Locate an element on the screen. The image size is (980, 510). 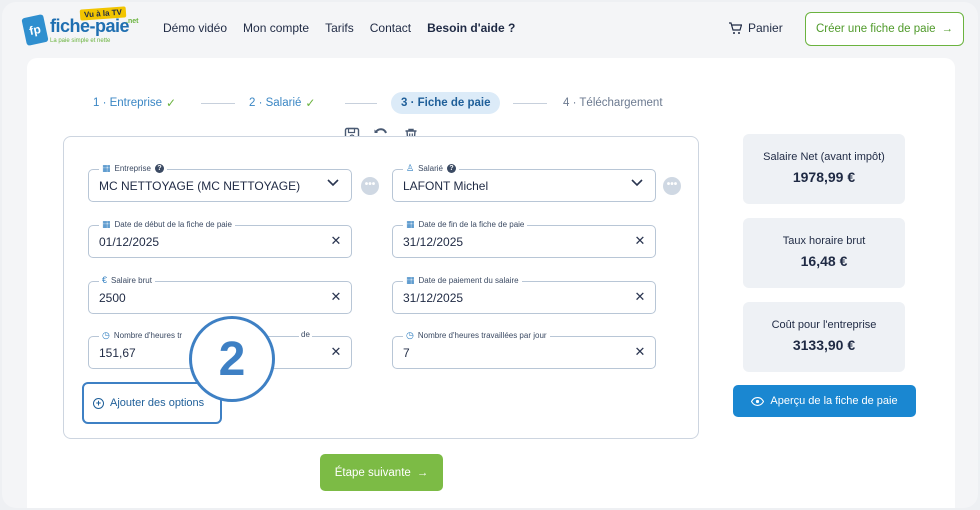
preview-payslip-label: Aperçu de la fiche de paie is located at coordinates (834, 401).